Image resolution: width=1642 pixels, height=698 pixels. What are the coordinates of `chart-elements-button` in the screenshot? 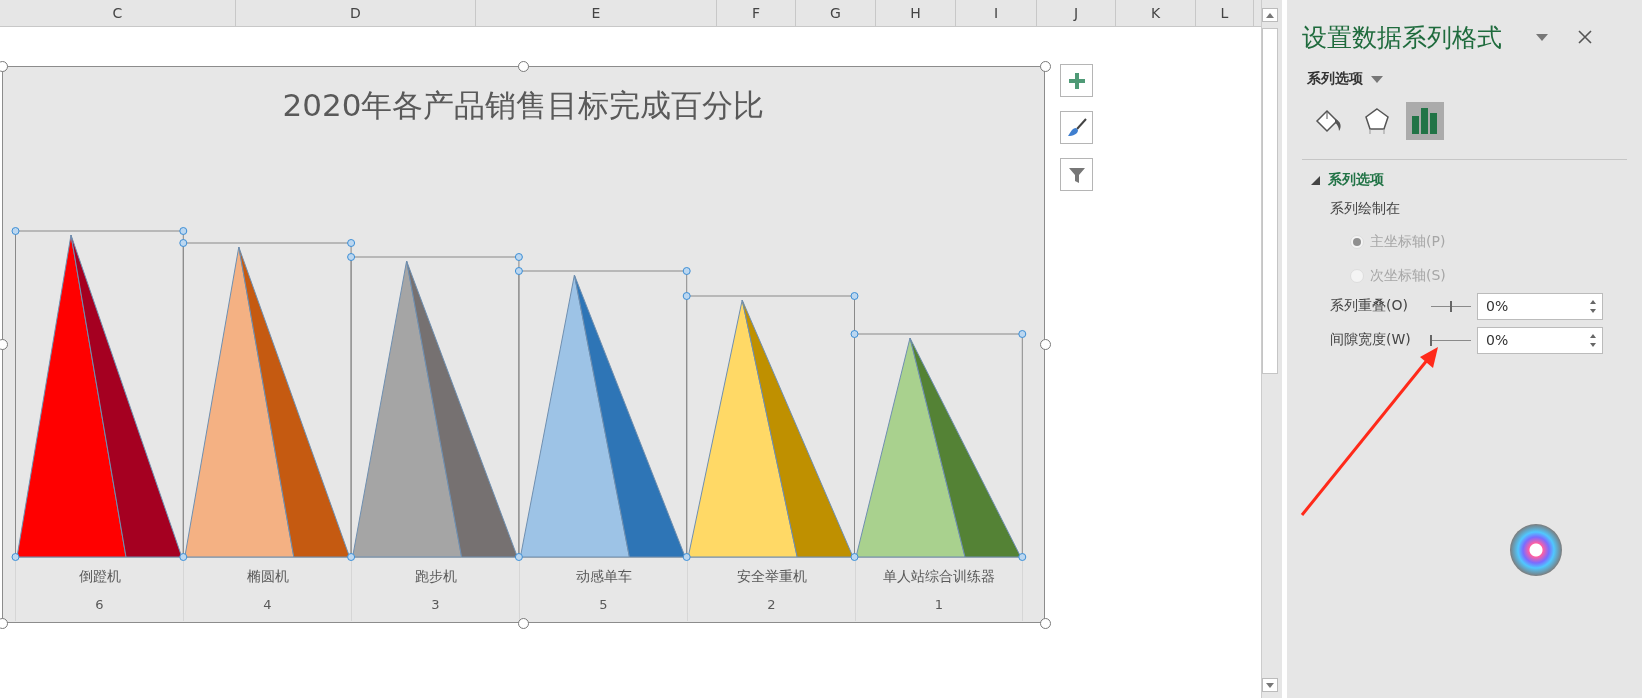 It's located at (1076, 80).